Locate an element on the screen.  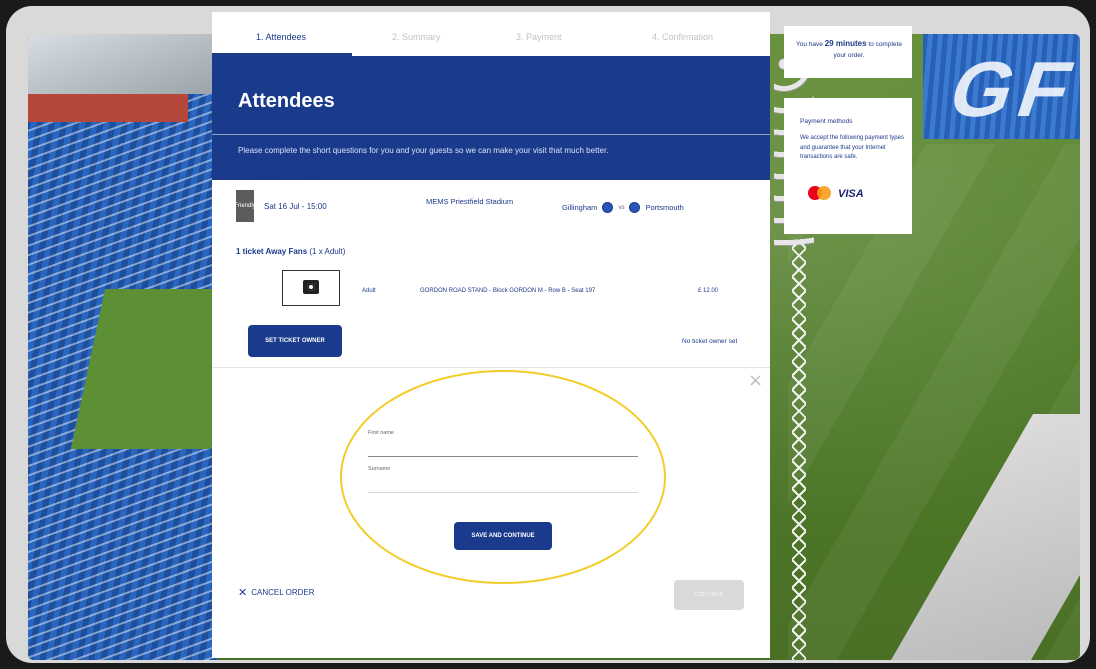
mastercard-icon is located at coordinates (820, 193).